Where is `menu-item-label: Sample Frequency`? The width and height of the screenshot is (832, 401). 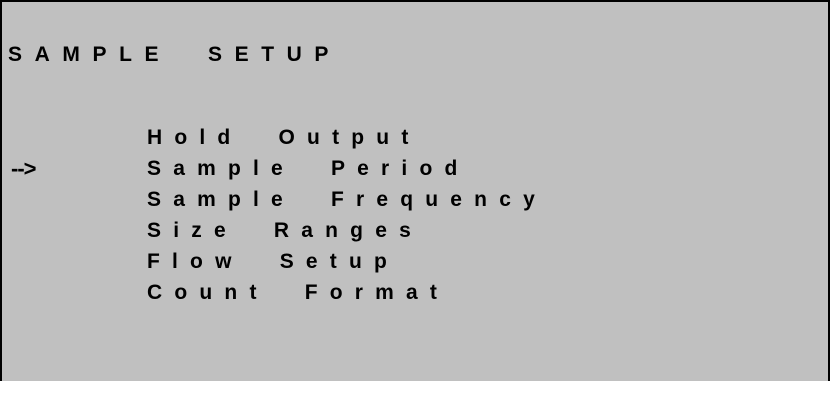
menu-item-label: Sample Frequency is located at coordinates (347, 199).